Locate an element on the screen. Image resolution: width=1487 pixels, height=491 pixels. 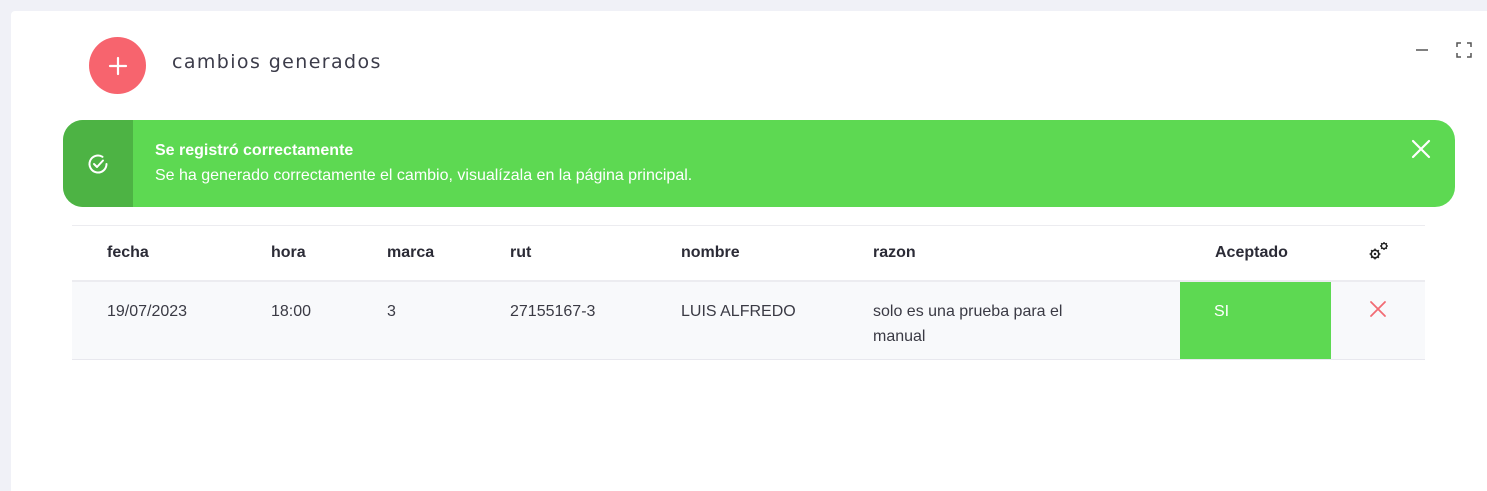
cell-rut: 27155167-3 is located at coordinates (553, 311).